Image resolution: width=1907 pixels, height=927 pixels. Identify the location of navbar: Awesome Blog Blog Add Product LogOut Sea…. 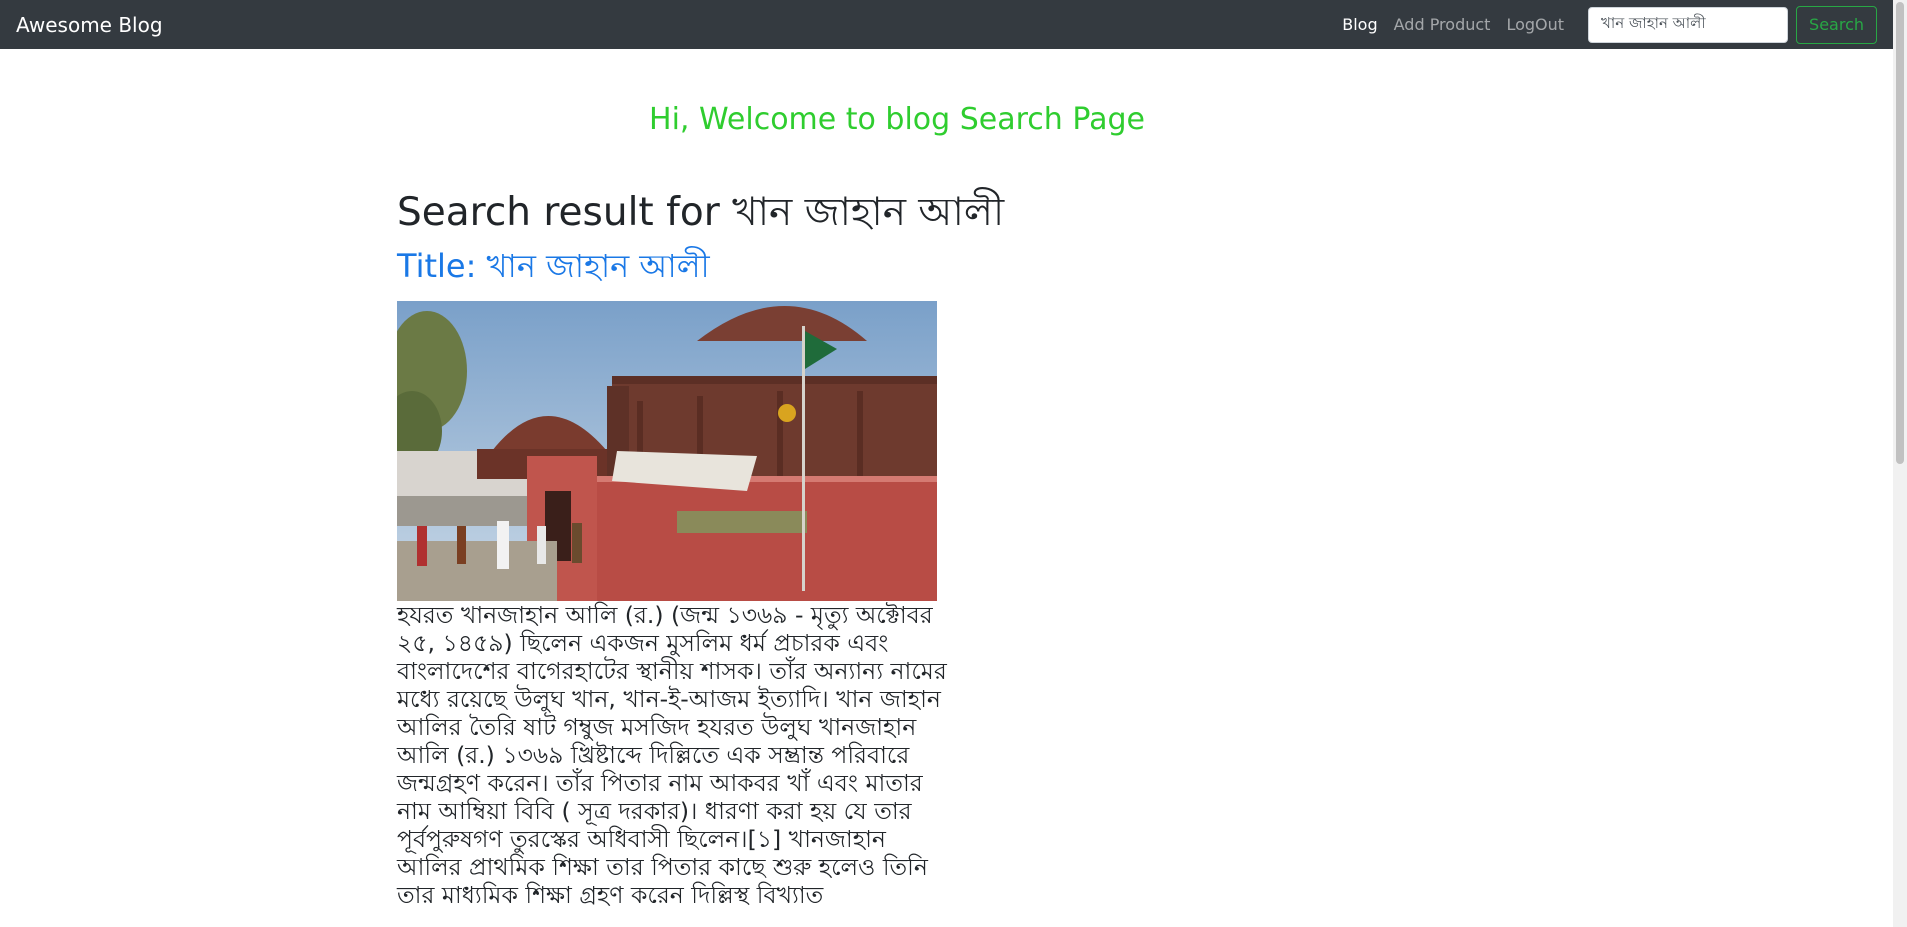
(946, 24).